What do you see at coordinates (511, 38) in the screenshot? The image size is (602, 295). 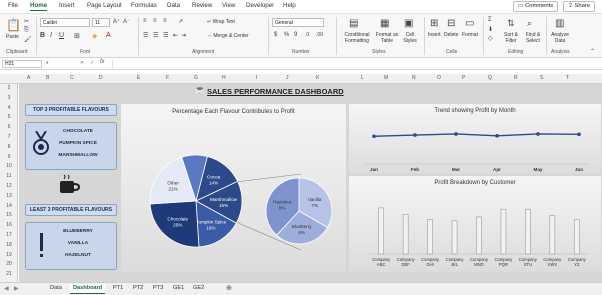 I see `sort-filter-button: Sort & Filter` at bounding box center [511, 38].